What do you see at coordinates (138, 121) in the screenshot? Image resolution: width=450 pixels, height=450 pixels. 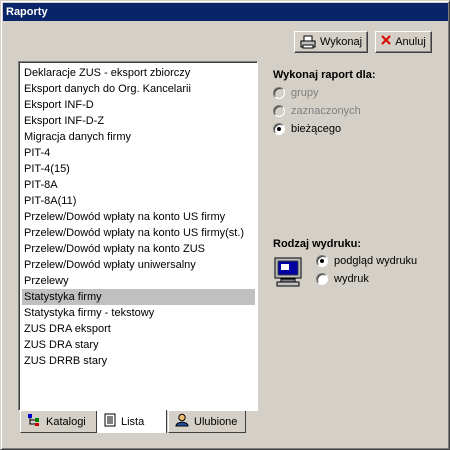 I see `list-item: Eksport INF-D-Z` at bounding box center [138, 121].